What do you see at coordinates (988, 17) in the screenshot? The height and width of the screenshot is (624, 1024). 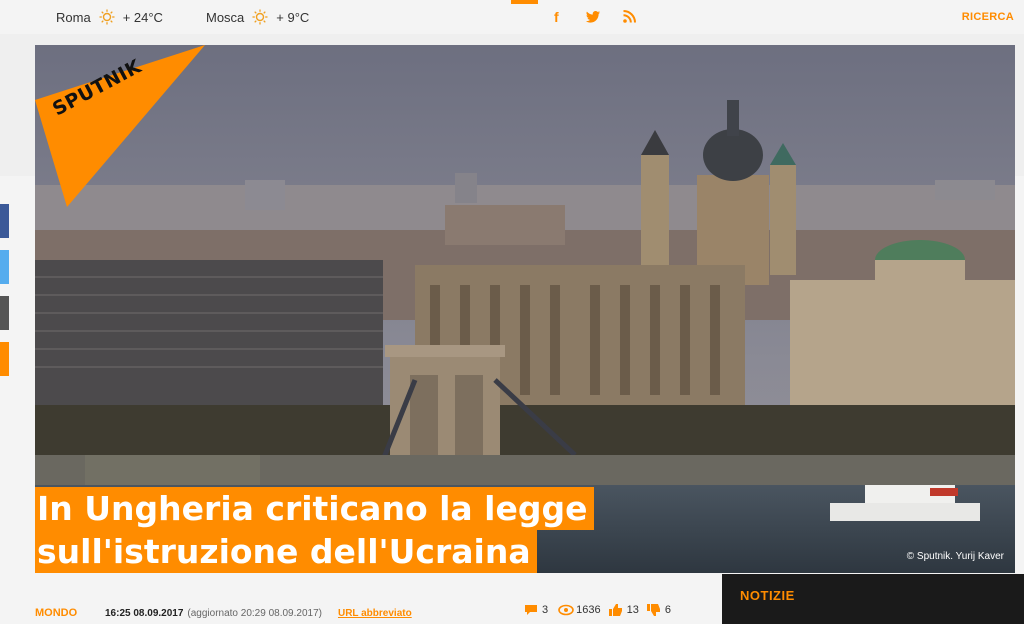 I see `search-link: RICERCA` at bounding box center [988, 17].